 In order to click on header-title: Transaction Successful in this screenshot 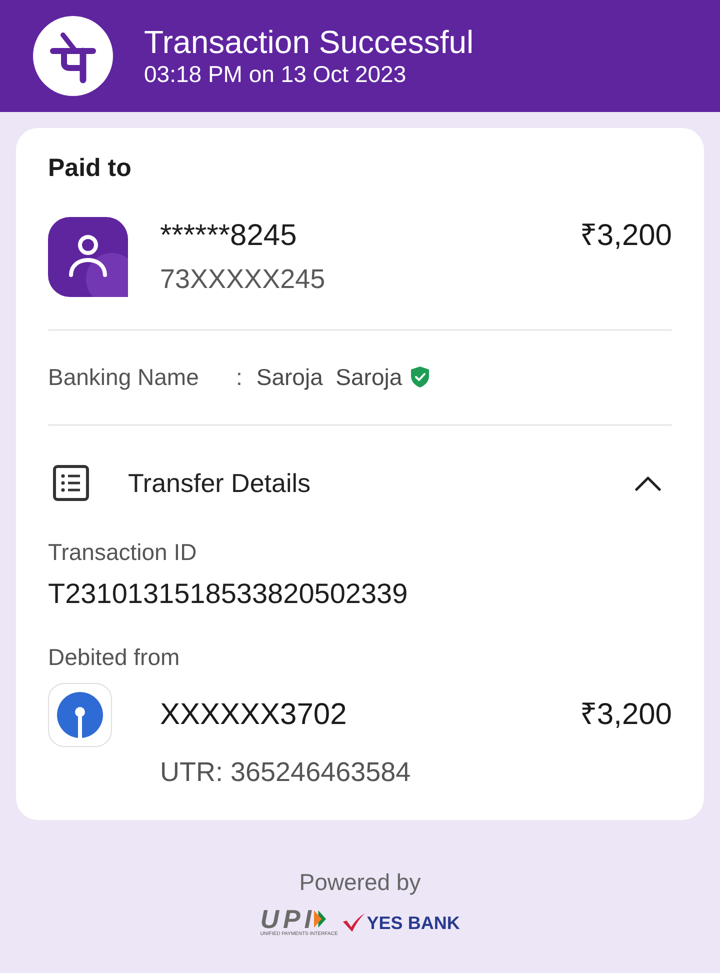, I will do `click(309, 42)`.